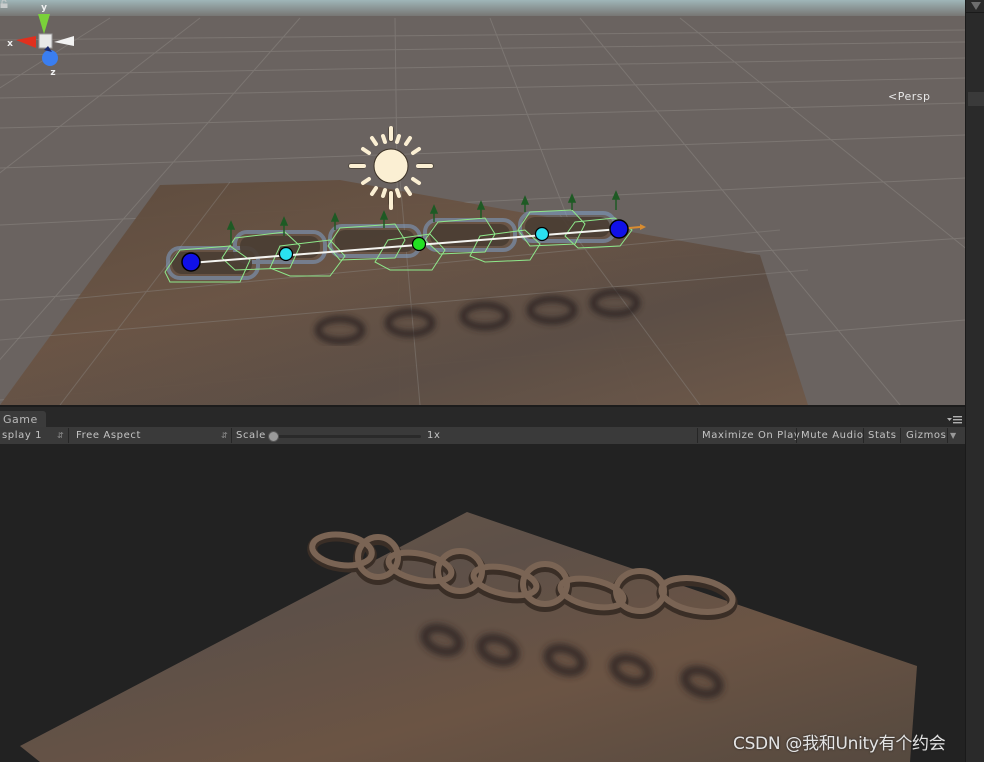 The width and height of the screenshot is (984, 762). I want to click on scale-label: Scale, so click(251, 435).